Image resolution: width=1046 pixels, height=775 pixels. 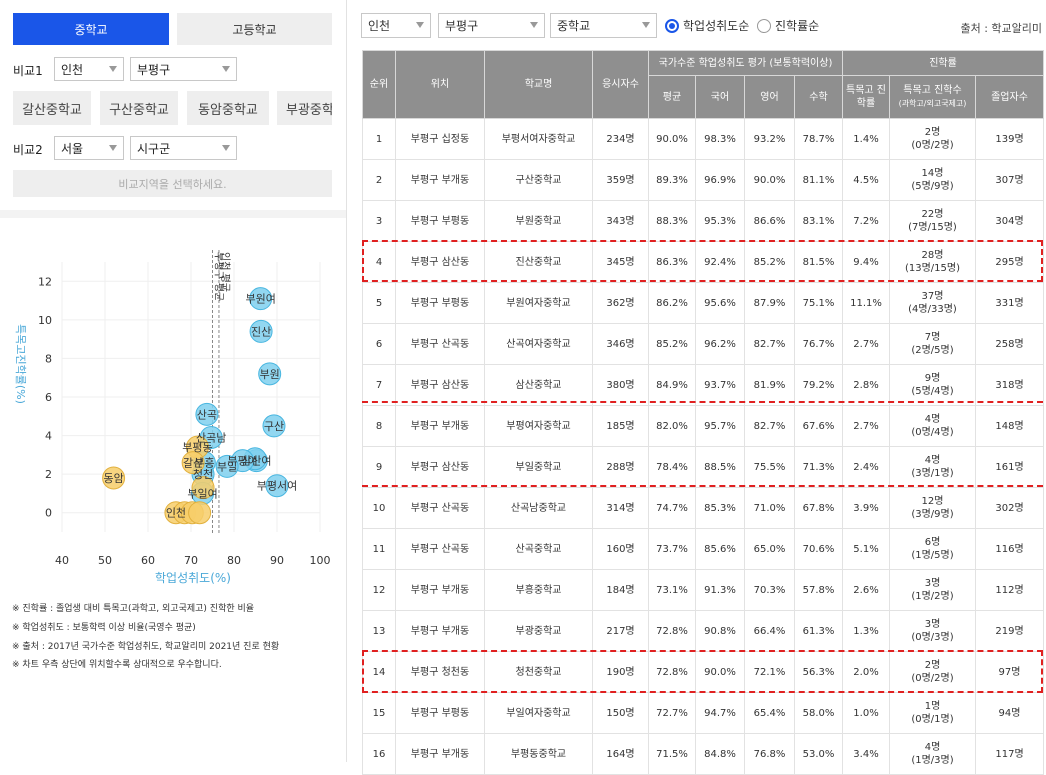 I want to click on cell-rank: 2, so click(x=379, y=180).